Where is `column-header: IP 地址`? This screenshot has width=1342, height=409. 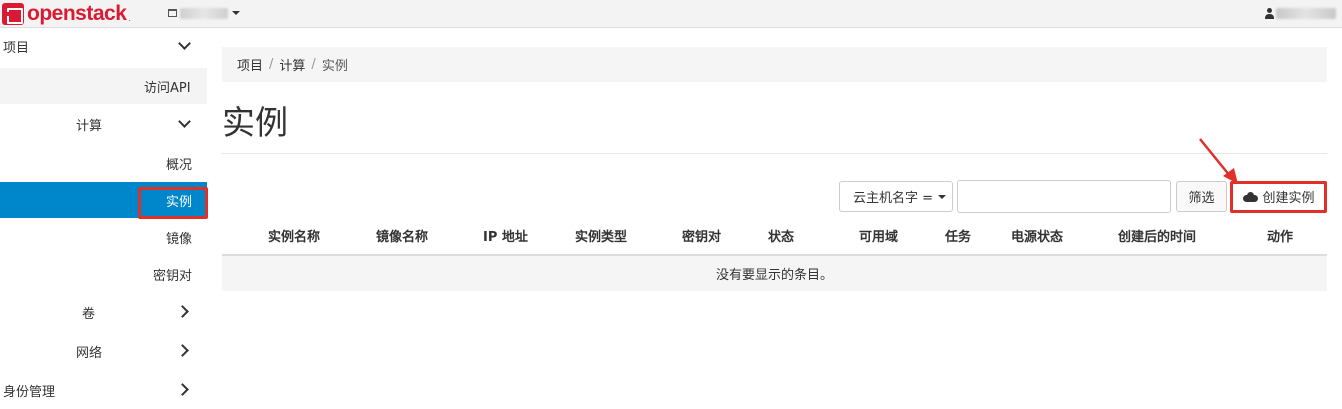
column-header: IP 地址 is located at coordinates (505, 238).